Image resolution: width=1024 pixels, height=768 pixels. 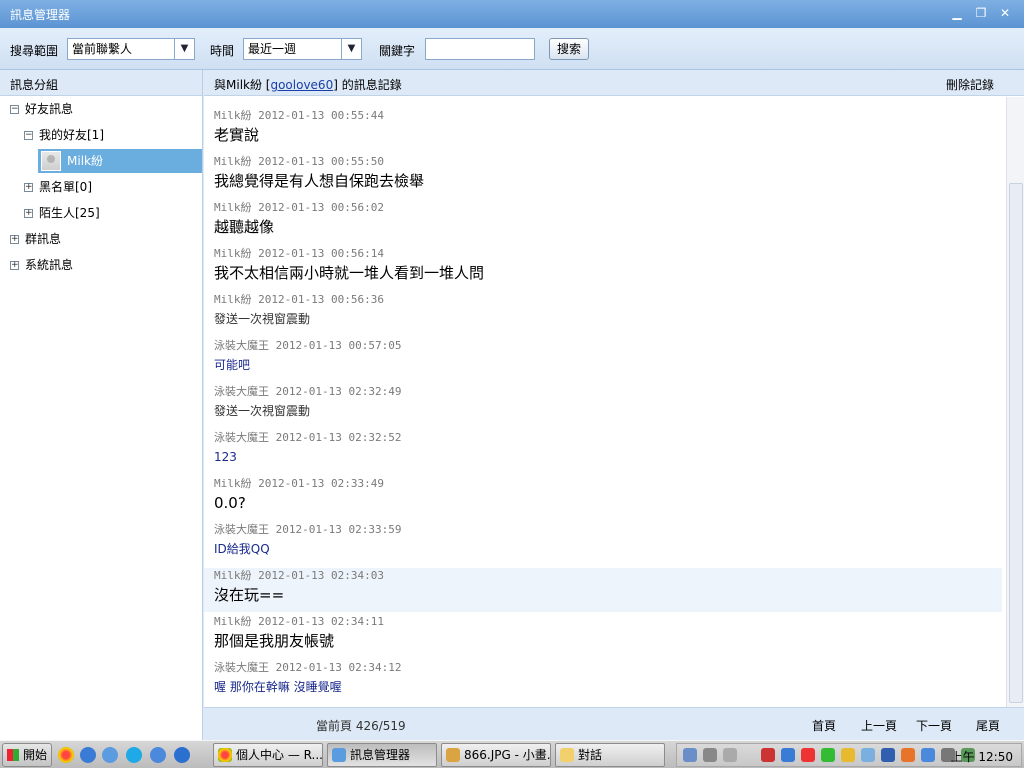 I want to click on scrollbar-thumb, so click(x=1016, y=443).